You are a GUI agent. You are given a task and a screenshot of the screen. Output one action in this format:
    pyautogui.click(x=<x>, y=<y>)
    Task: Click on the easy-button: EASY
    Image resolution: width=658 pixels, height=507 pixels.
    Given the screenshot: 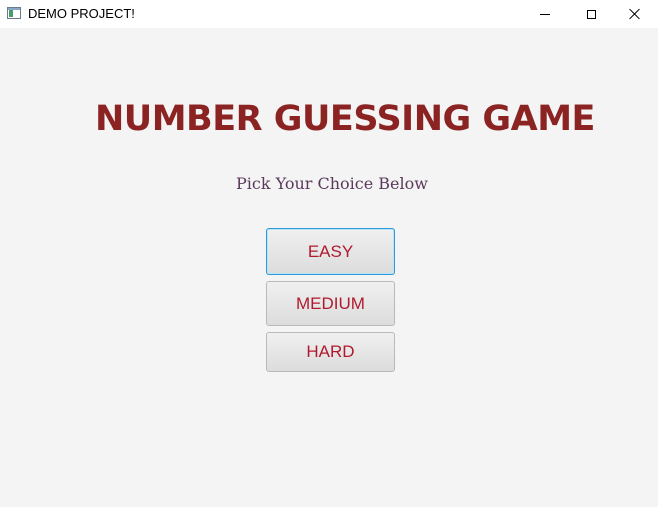 What is the action you would take?
    pyautogui.click(x=330, y=251)
    